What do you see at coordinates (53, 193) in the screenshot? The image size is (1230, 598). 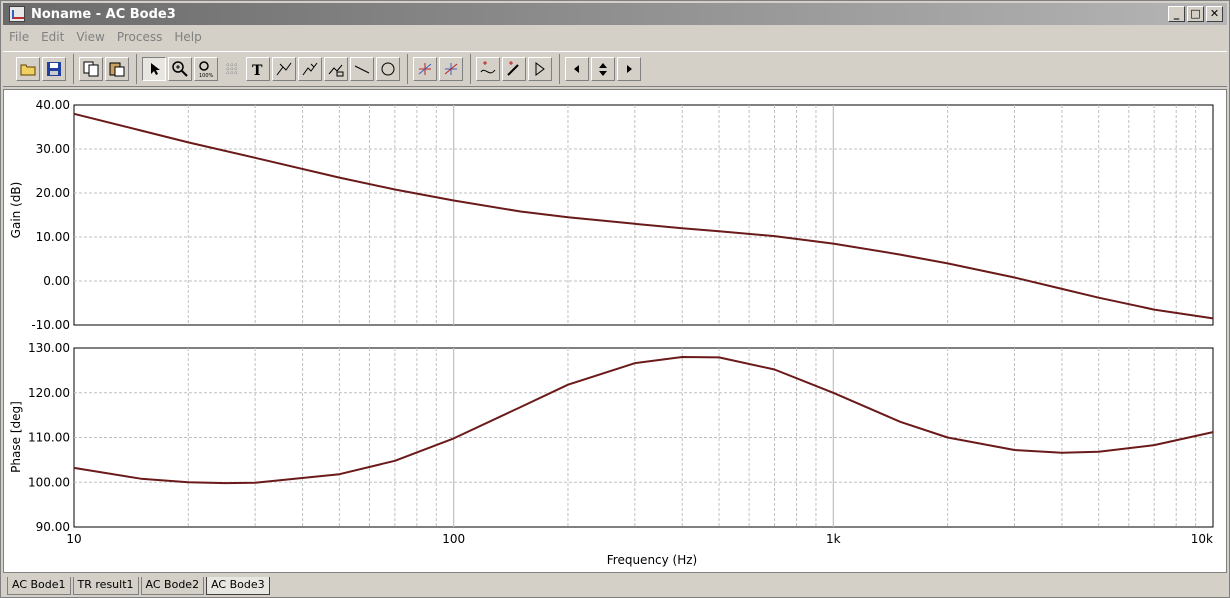 I see `gain-y-tick-label: 20.00` at bounding box center [53, 193].